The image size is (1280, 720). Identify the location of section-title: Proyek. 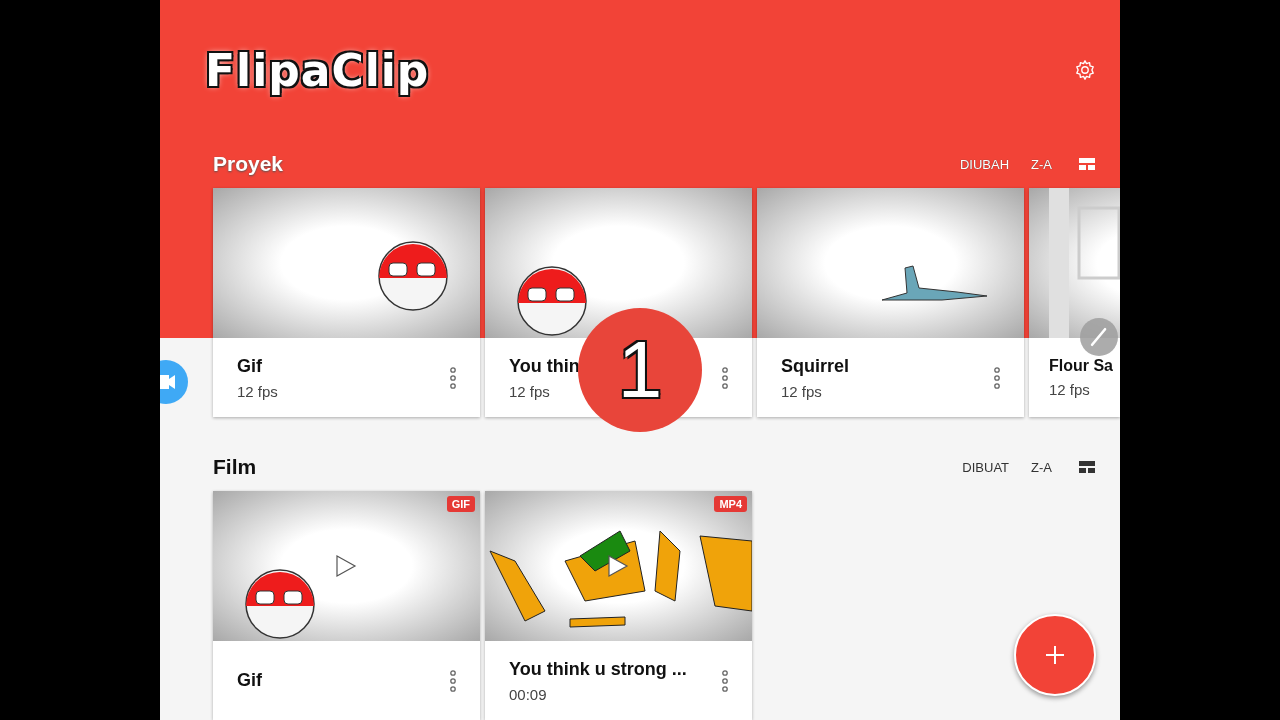
(248, 164).